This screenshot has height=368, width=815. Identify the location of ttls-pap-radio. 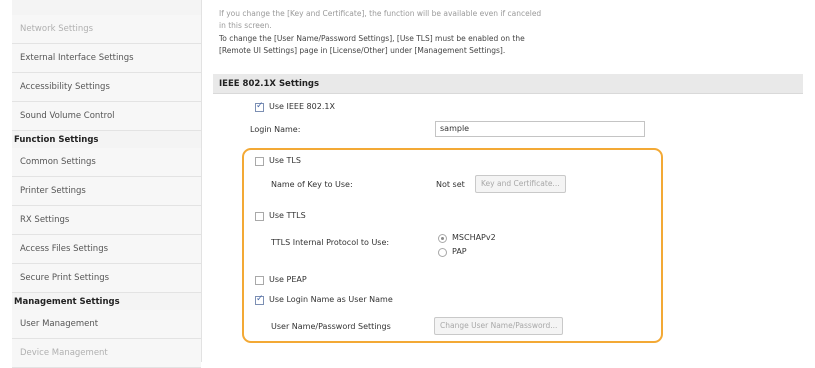
(442, 252).